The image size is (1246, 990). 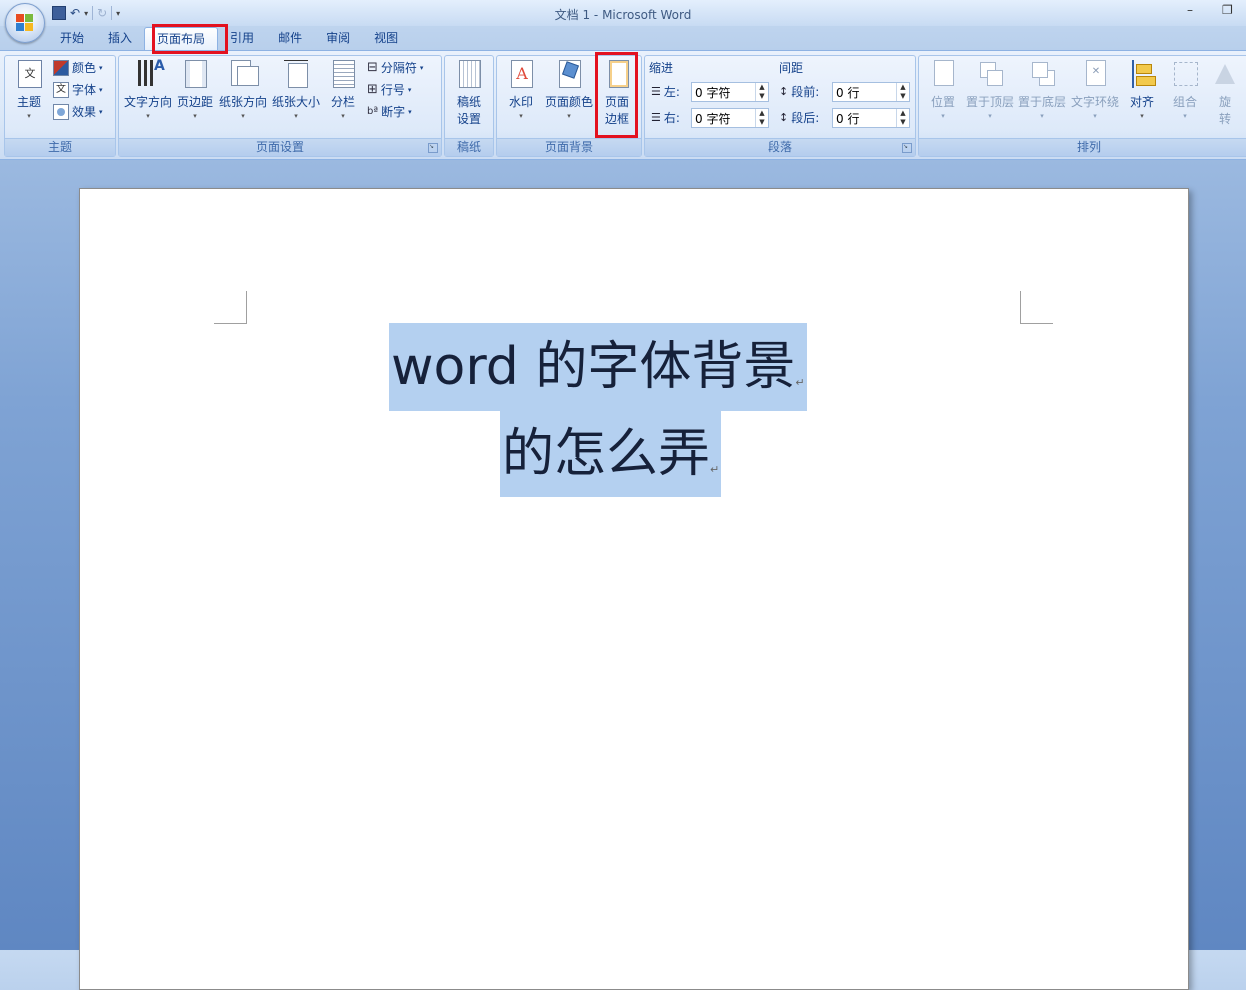 I want to click on indent-right-input: 0 字符 ▲ ▼, so click(x=730, y=118).